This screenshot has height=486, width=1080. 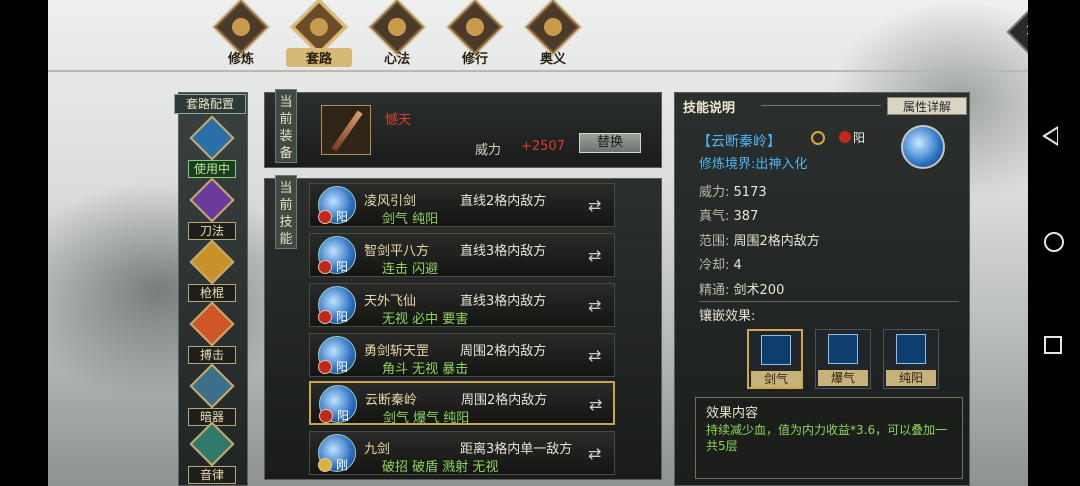 What do you see at coordinates (1054, 242) in the screenshot?
I see `home-icon` at bounding box center [1054, 242].